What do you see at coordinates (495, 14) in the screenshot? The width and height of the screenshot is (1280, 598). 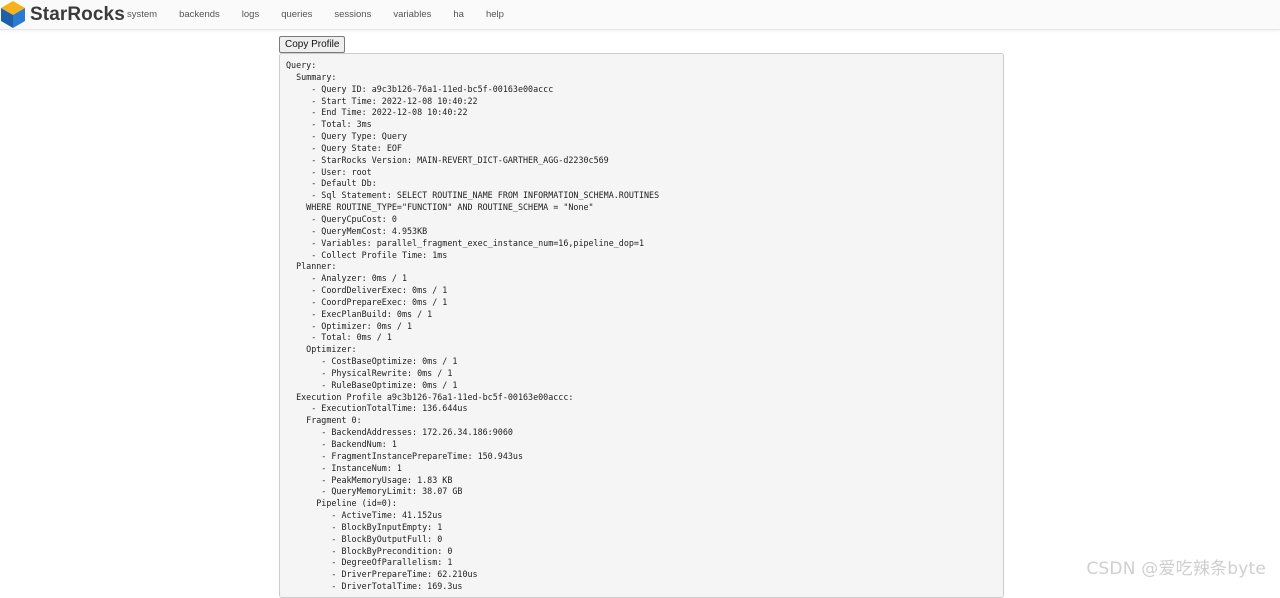 I see `nav-link-help: help` at bounding box center [495, 14].